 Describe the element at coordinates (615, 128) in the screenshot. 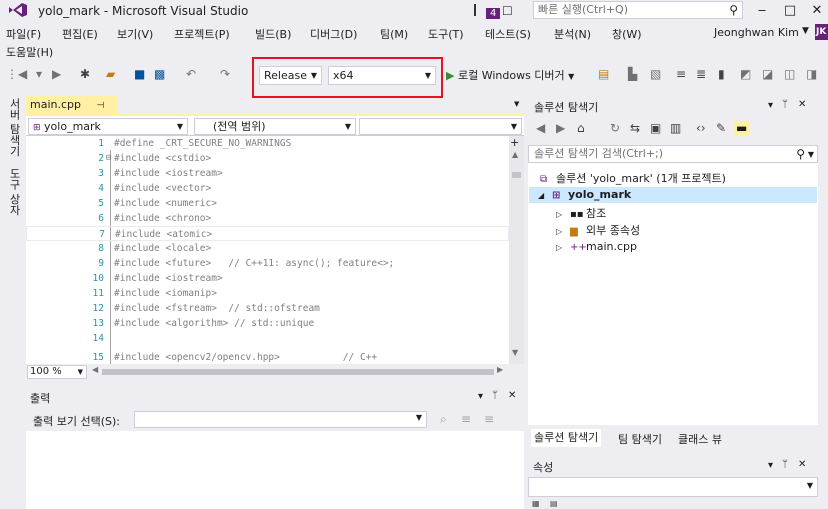

I see `history-icon: ↻` at that location.